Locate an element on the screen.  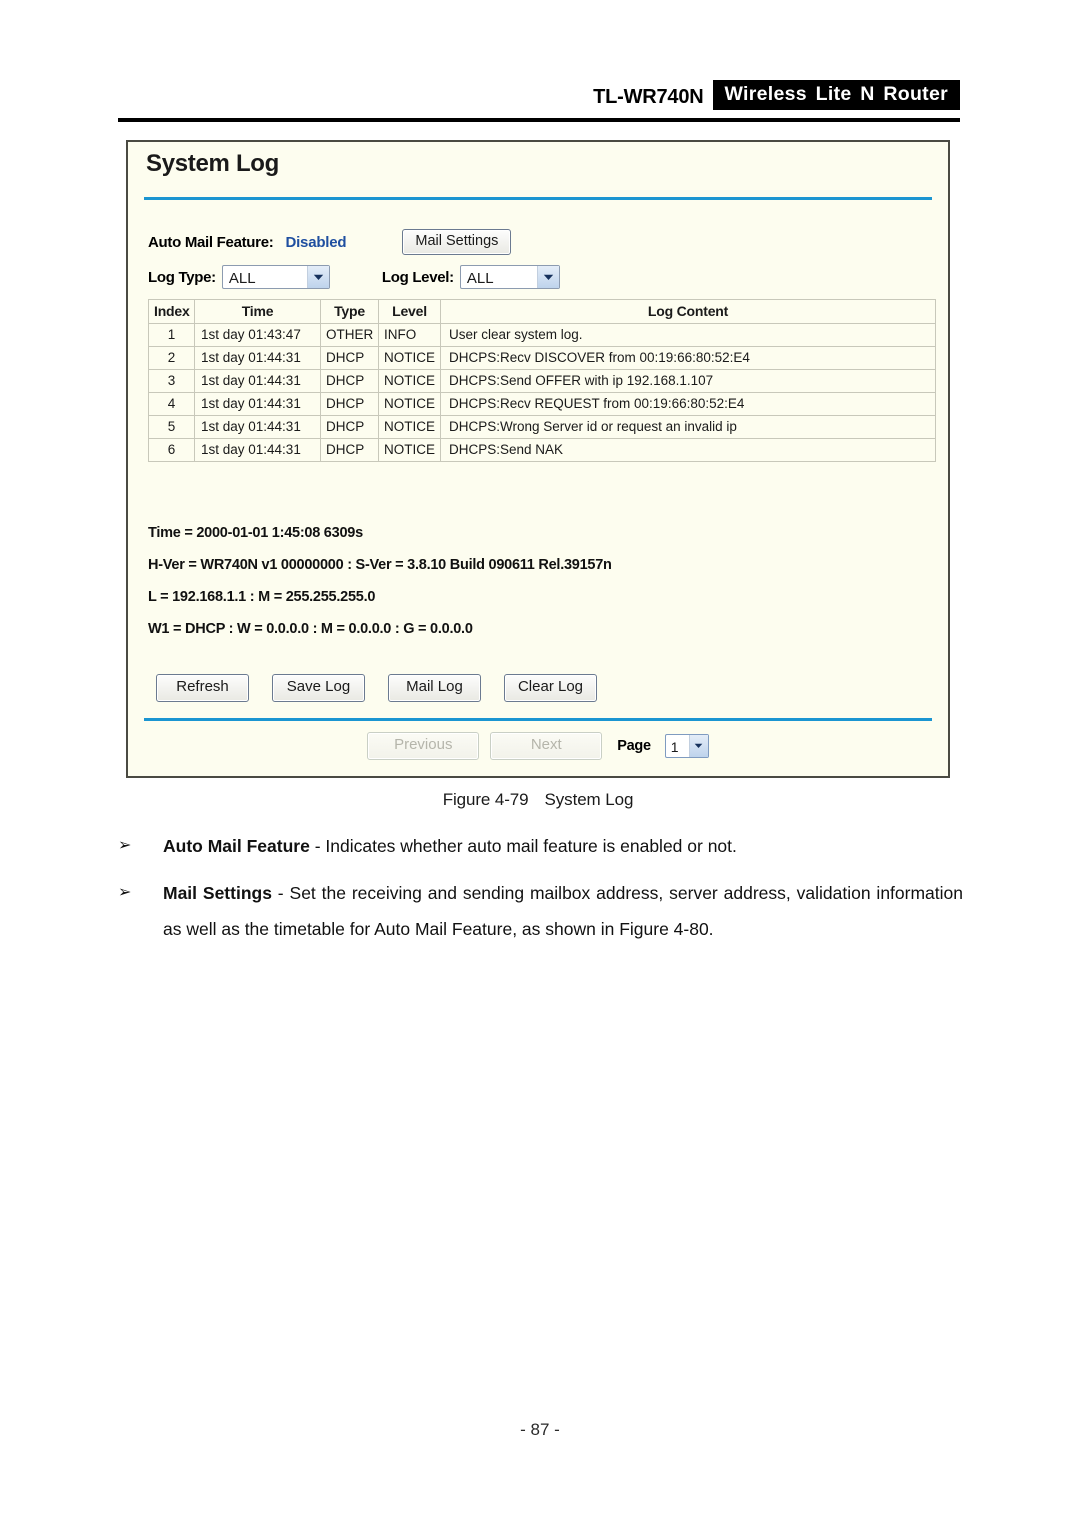
mail-log-button: Mail Log is located at coordinates (434, 688).